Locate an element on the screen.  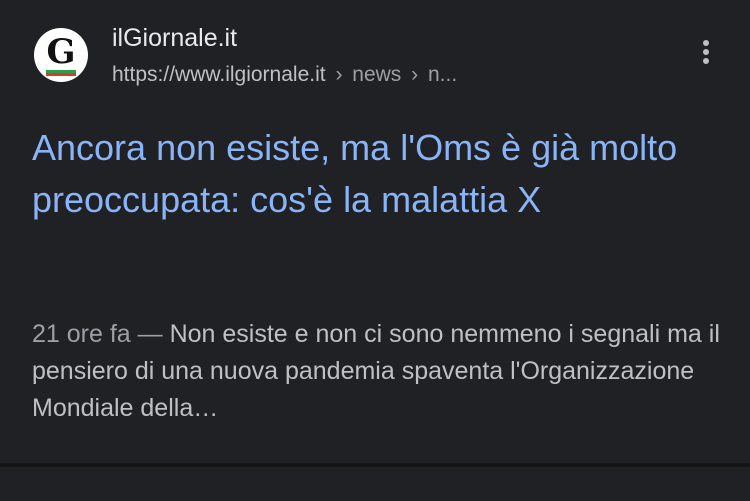
site-favicon: G is located at coordinates (61, 55).